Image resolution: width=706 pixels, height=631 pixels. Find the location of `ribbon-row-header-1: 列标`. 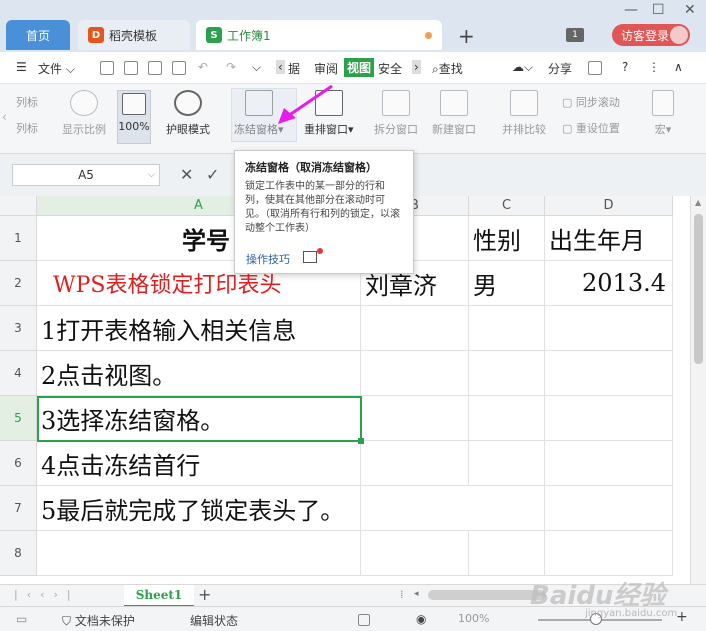

ribbon-row-header-1: 列标 is located at coordinates (27, 102).